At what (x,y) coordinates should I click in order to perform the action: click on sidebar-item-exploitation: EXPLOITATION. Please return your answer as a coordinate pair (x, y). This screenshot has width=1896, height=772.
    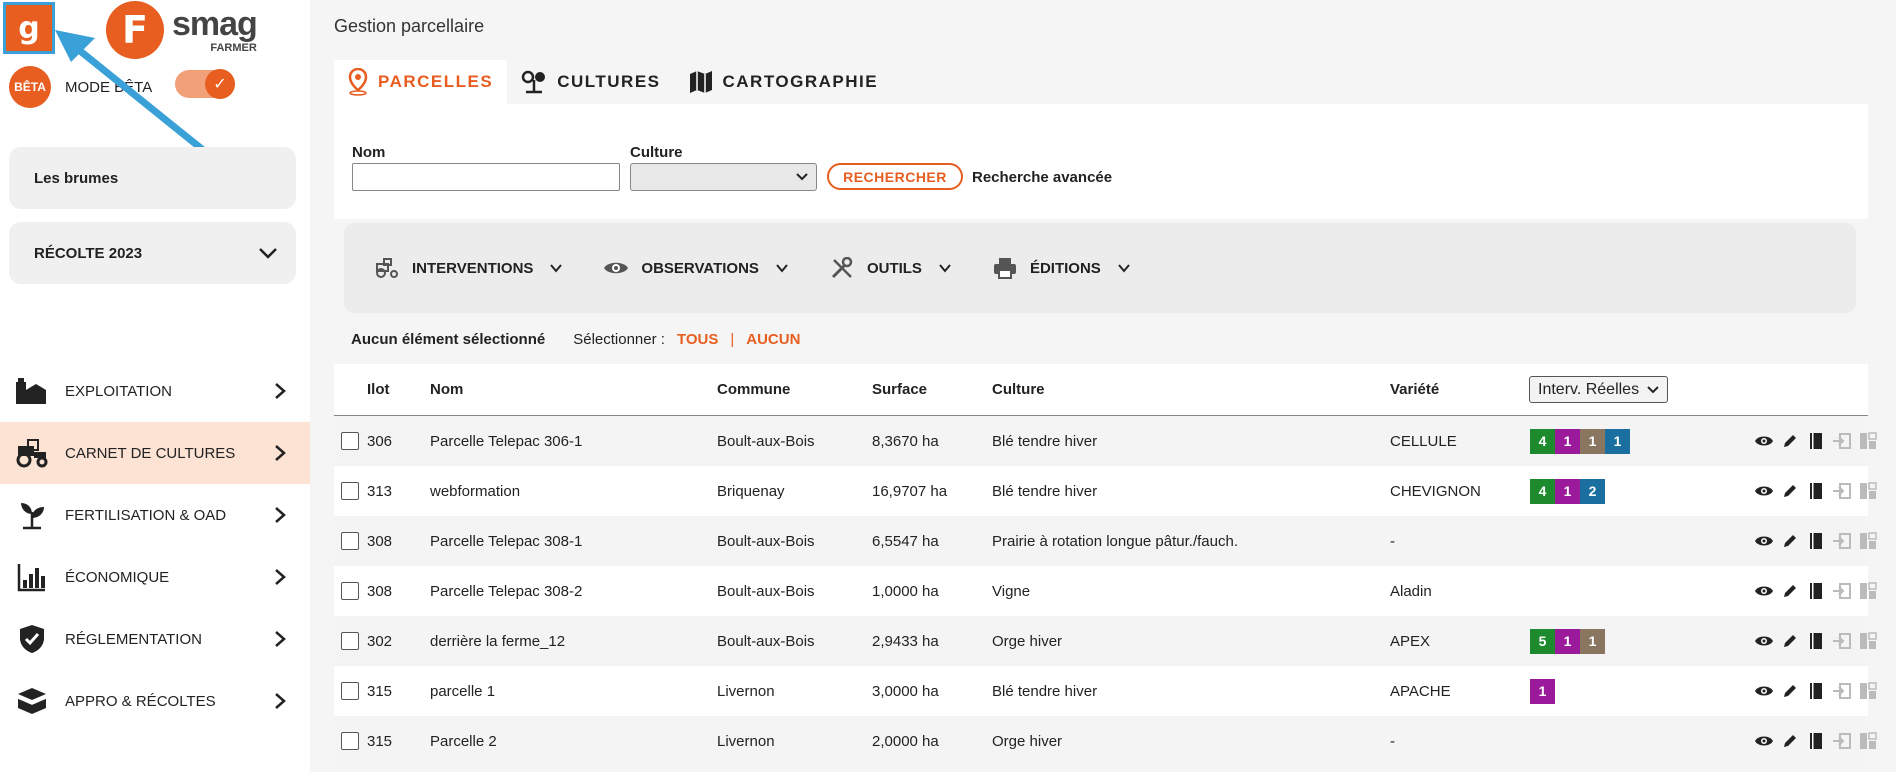
    Looking at the image, I should click on (155, 391).